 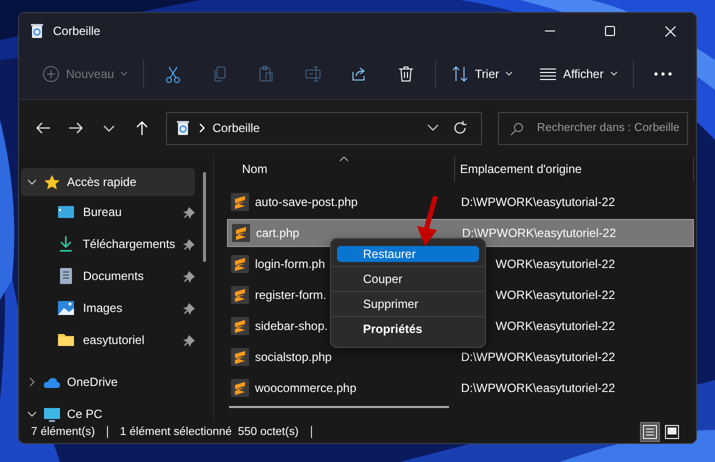 I want to click on window-icon, so click(x=672, y=432).